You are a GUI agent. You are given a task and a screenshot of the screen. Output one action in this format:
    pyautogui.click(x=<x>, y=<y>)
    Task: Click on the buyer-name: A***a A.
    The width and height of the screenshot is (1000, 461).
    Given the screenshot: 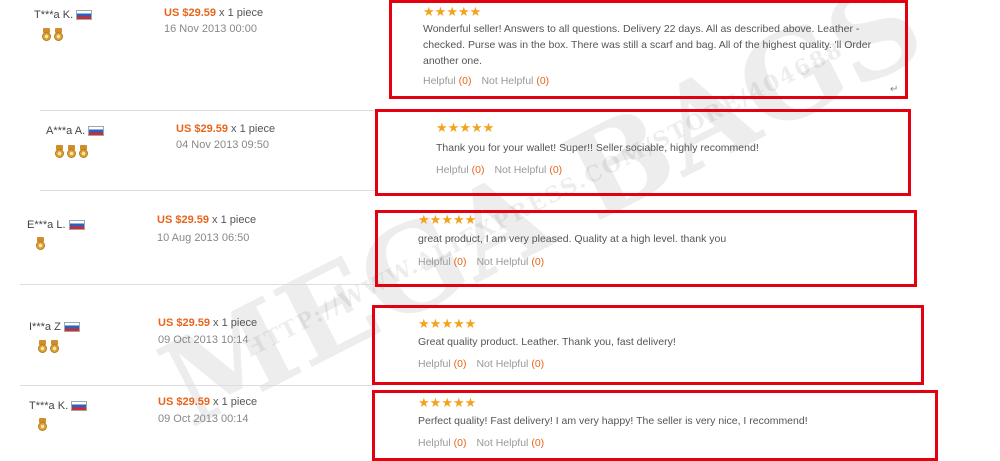 What is the action you would take?
    pyautogui.click(x=75, y=131)
    